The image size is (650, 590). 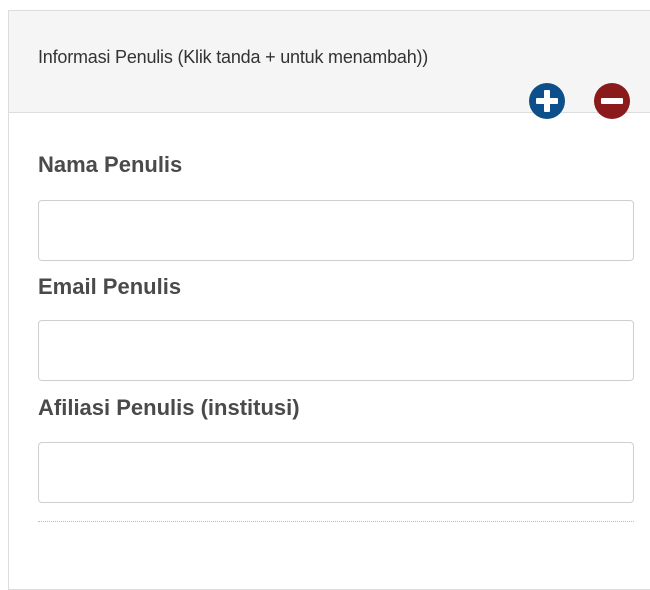 I want to click on author-name-label: Nama Penulis, so click(x=110, y=164).